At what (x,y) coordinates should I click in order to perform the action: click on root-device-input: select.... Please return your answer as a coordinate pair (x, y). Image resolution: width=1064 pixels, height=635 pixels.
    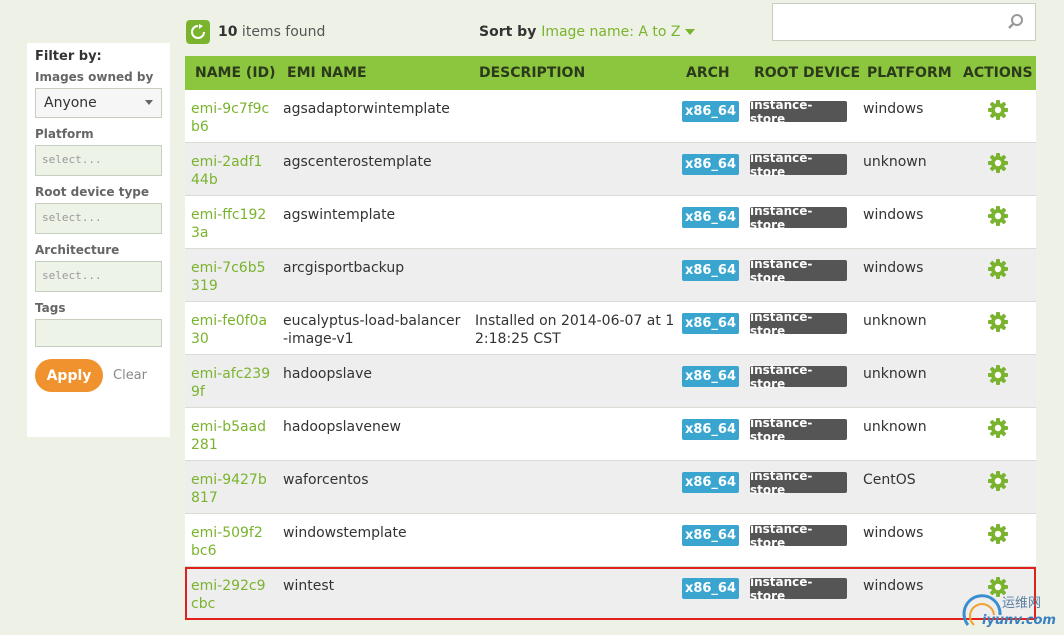
    Looking at the image, I should click on (98, 218).